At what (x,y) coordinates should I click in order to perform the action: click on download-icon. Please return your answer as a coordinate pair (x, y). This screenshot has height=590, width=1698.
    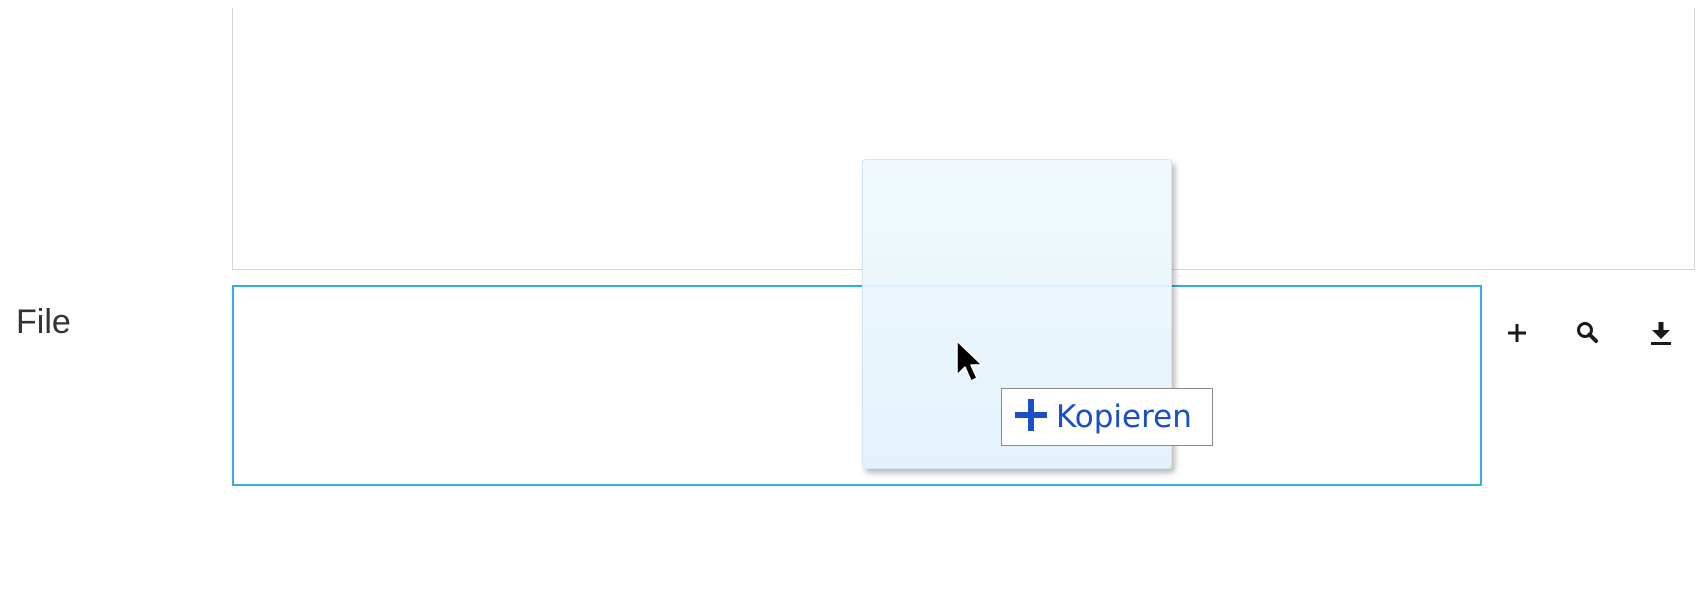
    Looking at the image, I should click on (1661, 333).